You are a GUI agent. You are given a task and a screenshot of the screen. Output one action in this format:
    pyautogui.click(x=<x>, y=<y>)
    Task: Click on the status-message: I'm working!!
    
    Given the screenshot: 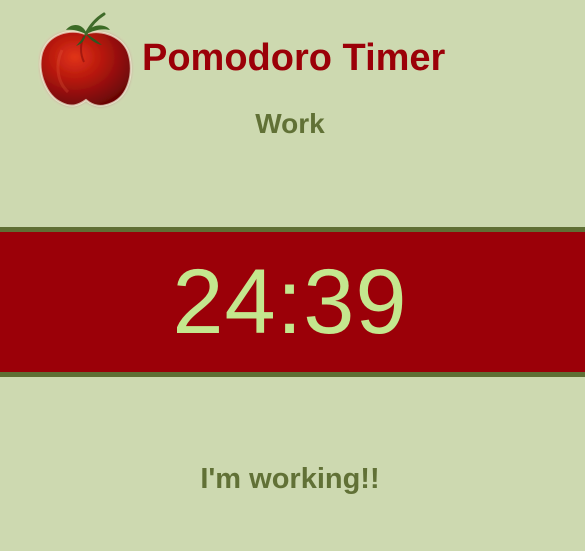 What is the action you would take?
    pyautogui.click(x=290, y=479)
    